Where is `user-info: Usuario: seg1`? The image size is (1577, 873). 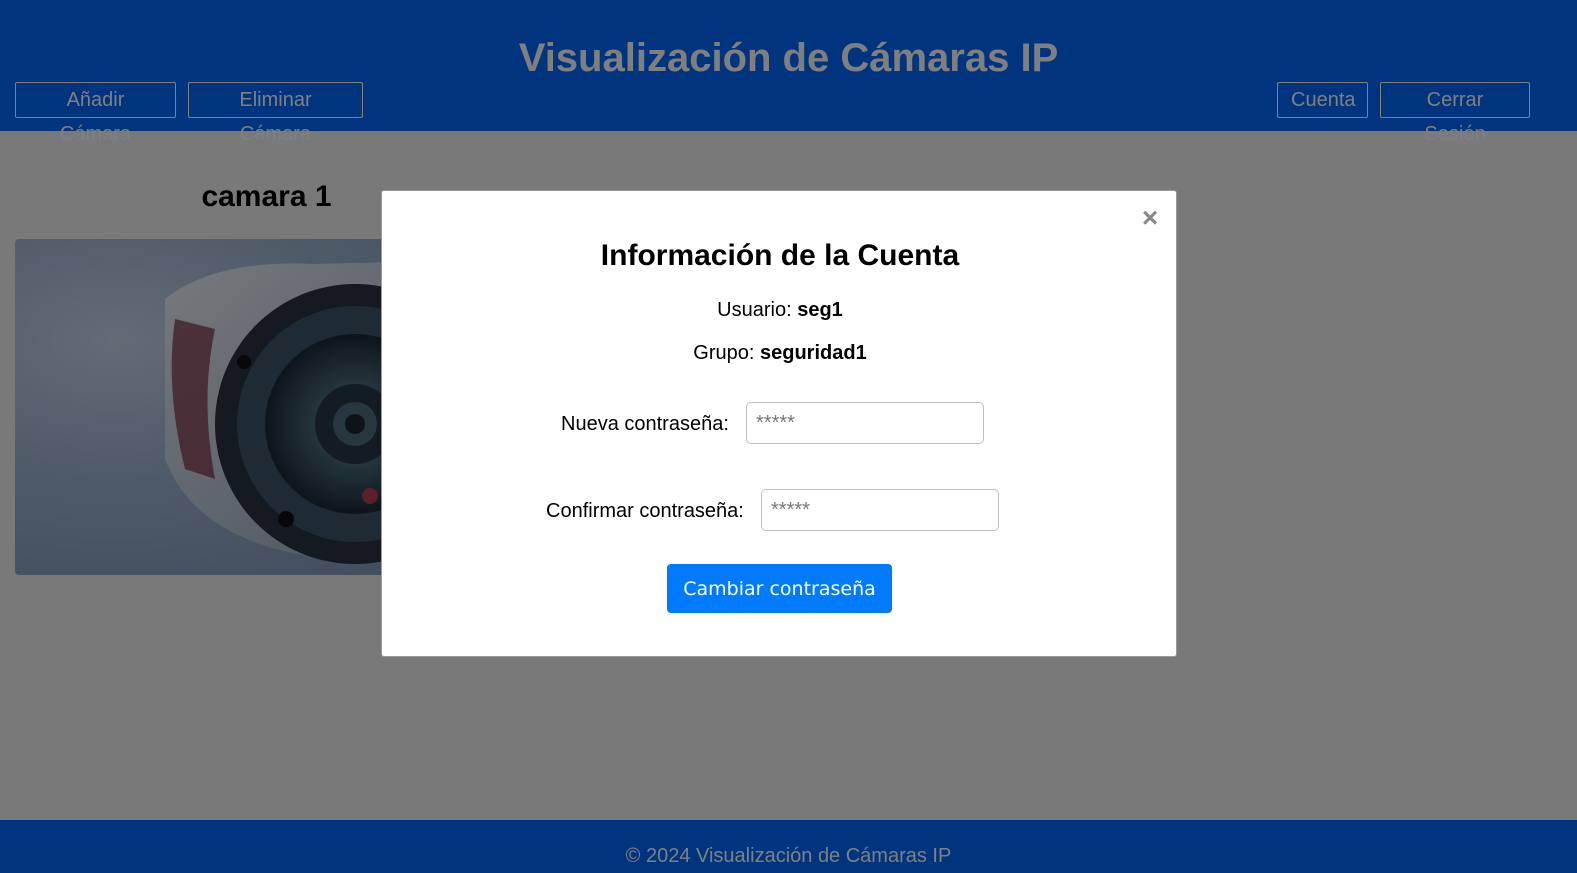 user-info: Usuario: seg1 is located at coordinates (780, 310).